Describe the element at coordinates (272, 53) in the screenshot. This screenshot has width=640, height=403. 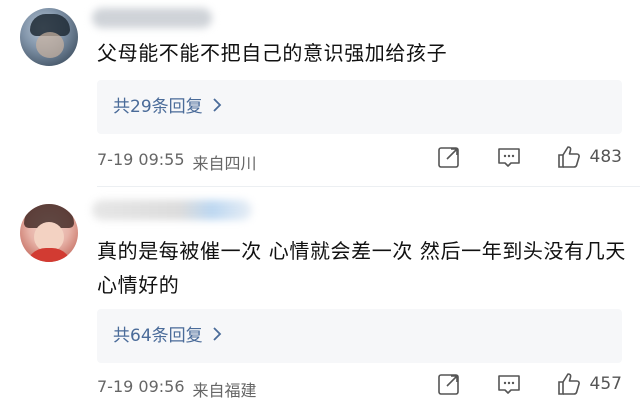
I see `comment-text: 父母能不能不把自己的意识强加给孩子` at that location.